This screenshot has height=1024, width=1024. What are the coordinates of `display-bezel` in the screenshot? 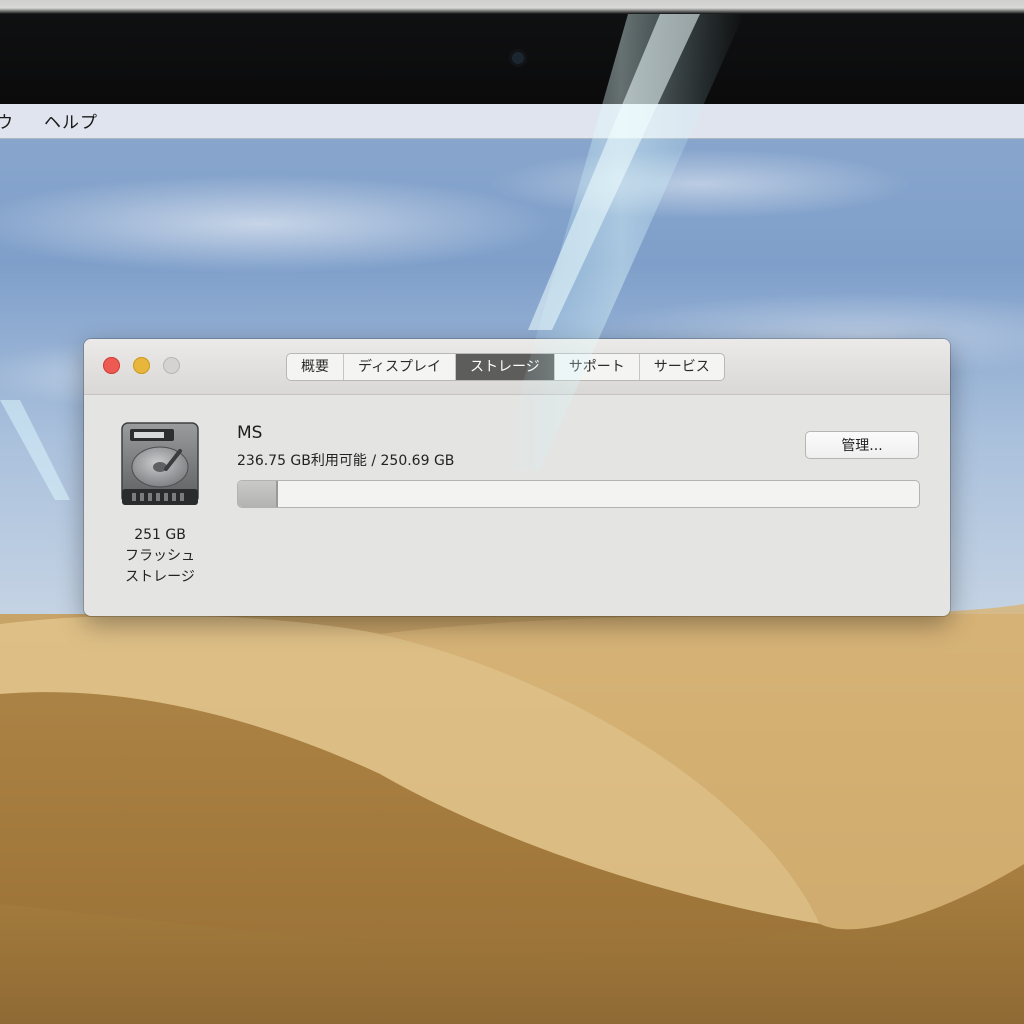 It's located at (512, 52).